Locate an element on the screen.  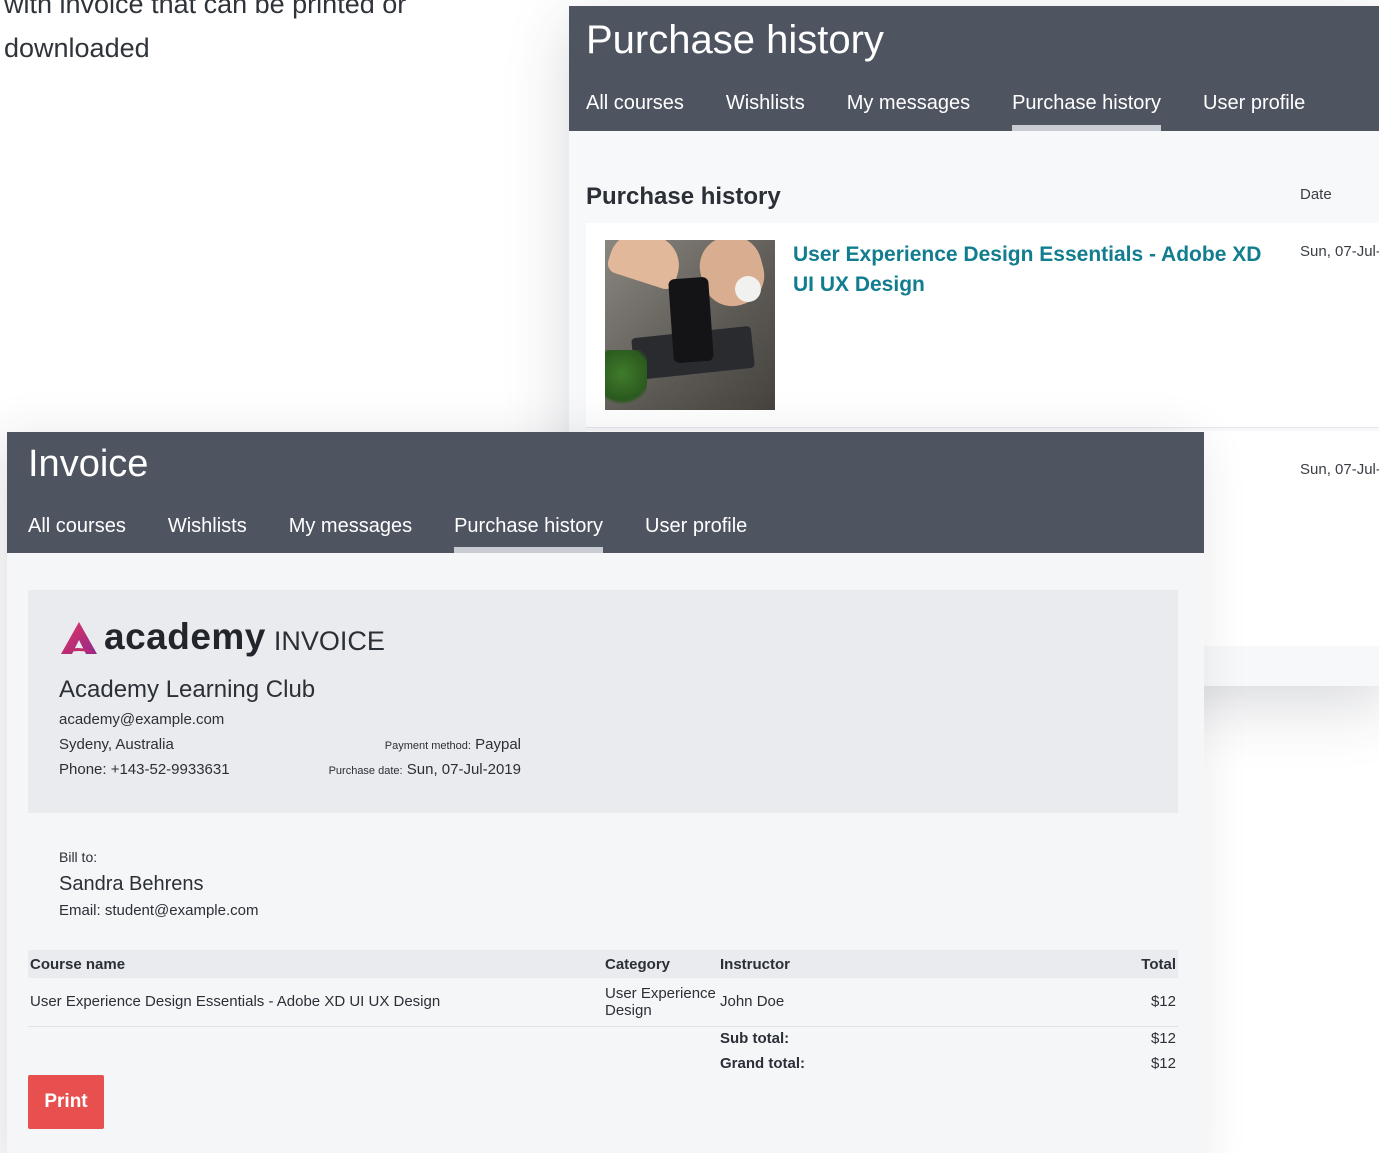
item-total: $12 is located at coordinates (1098, 1002).